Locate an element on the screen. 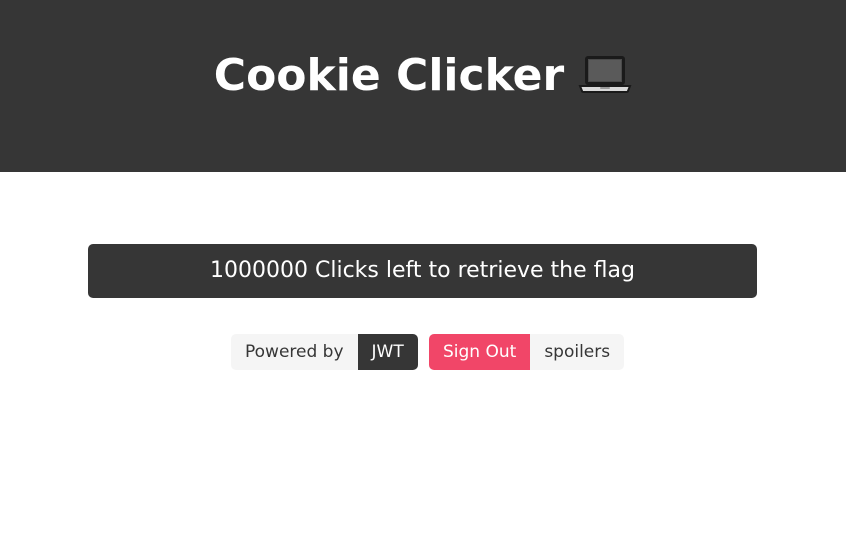 The image size is (846, 552). powered-by-label: Powered by is located at coordinates (294, 352).